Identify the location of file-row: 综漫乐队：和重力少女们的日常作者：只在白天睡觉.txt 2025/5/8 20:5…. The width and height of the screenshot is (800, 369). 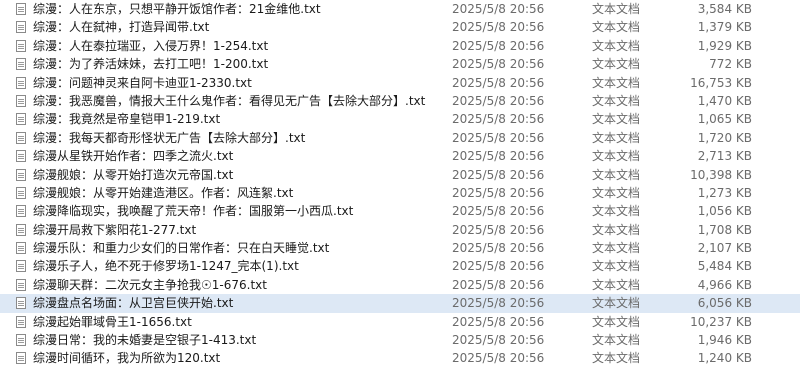
(400, 248).